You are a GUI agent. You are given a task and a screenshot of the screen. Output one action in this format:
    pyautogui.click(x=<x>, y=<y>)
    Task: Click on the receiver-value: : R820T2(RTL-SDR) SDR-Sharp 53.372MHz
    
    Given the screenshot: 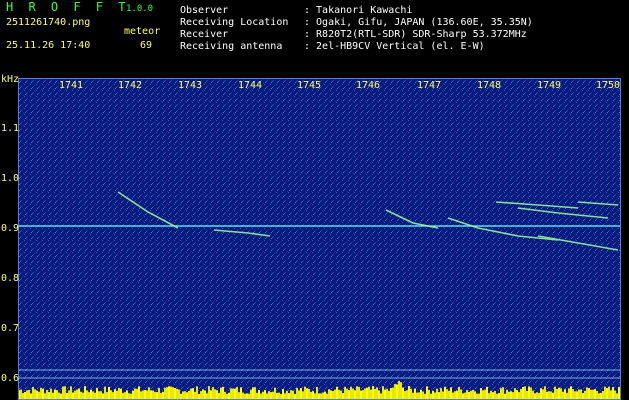 What is the action you would take?
    pyautogui.click(x=415, y=34)
    